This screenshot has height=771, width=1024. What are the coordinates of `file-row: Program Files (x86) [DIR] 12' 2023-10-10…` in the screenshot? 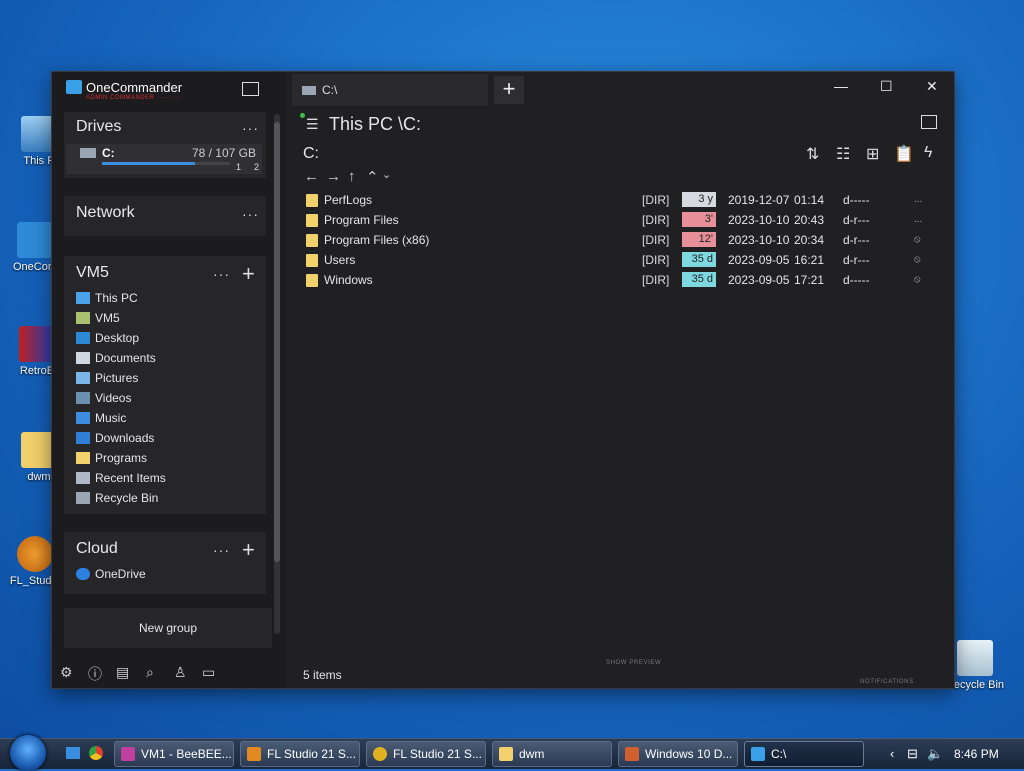 It's located at (616, 240).